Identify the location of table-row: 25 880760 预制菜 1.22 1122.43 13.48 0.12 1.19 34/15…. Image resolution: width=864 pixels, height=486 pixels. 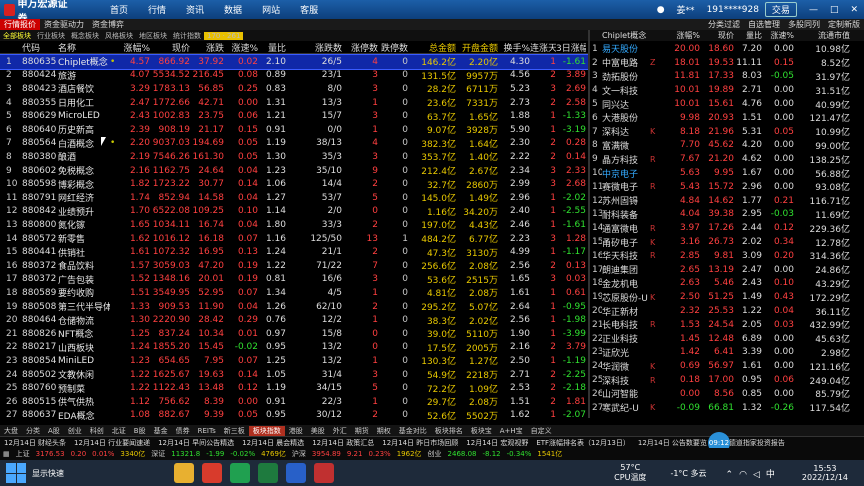
(294, 388).